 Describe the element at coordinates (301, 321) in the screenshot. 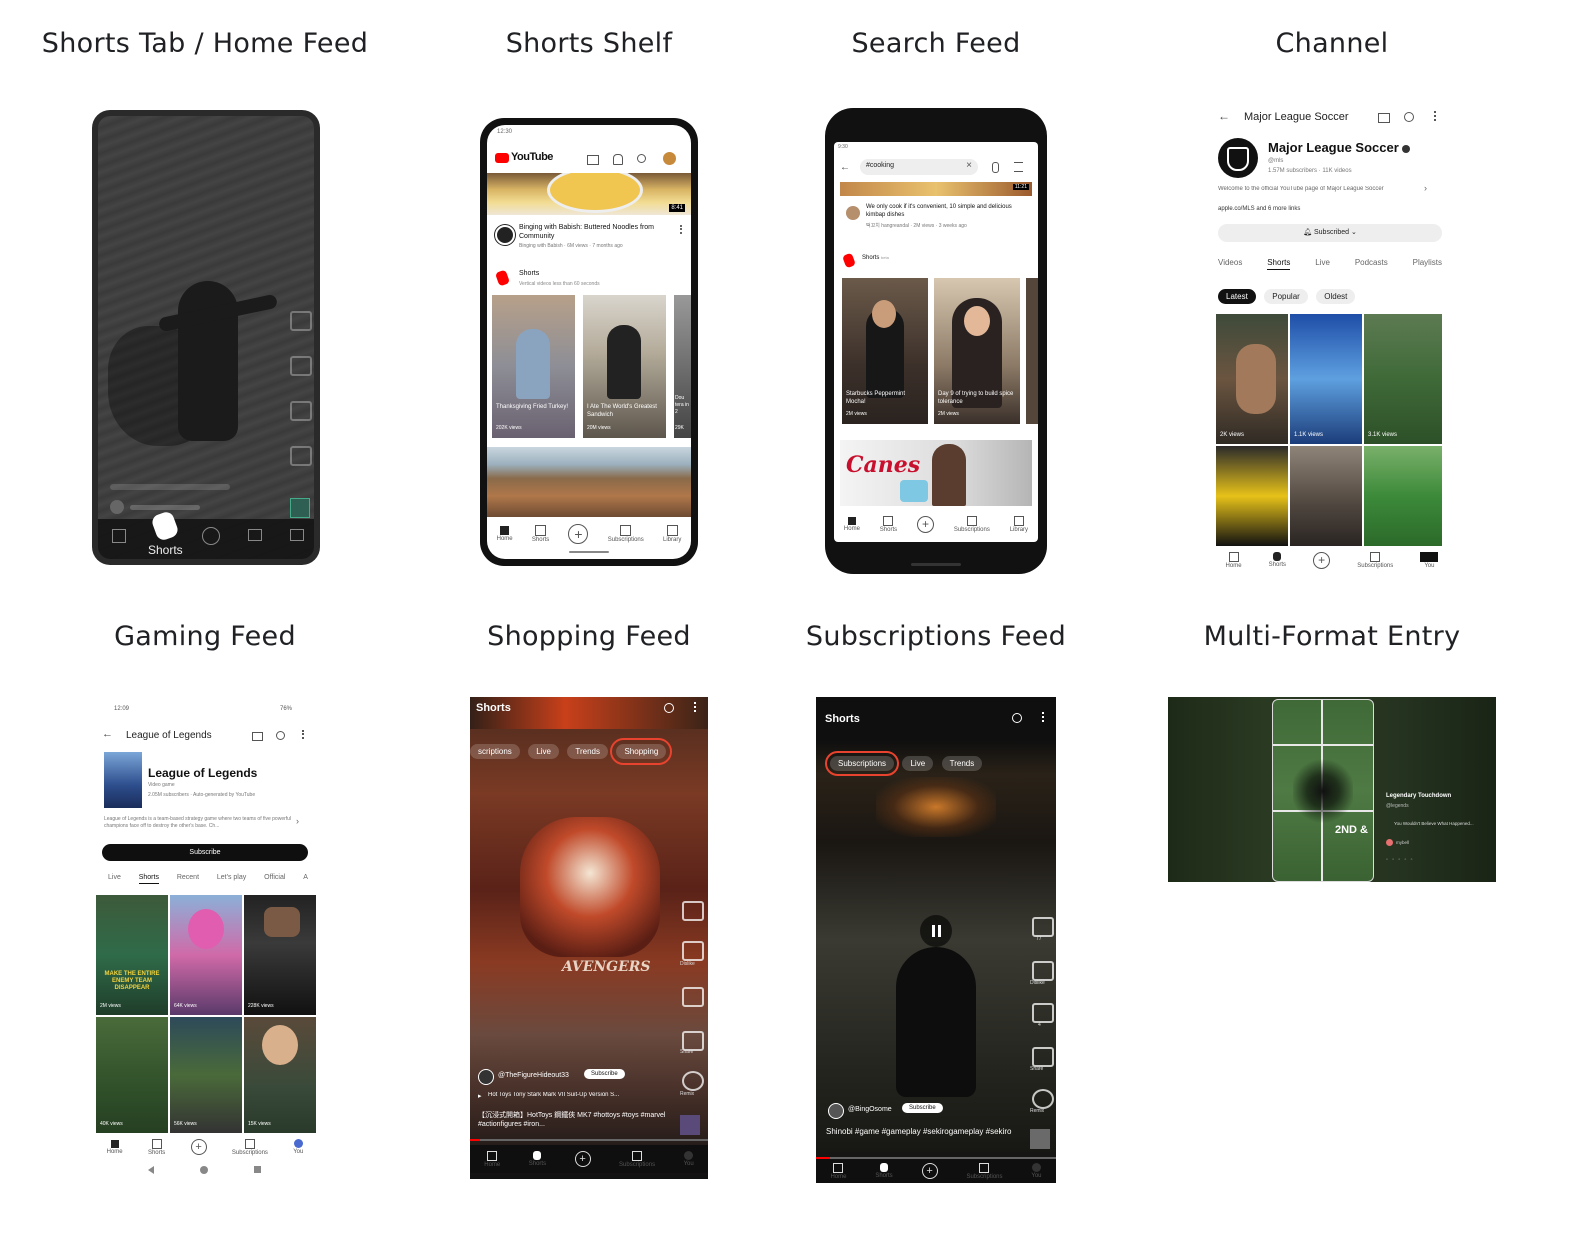

I see `like-icon` at that location.